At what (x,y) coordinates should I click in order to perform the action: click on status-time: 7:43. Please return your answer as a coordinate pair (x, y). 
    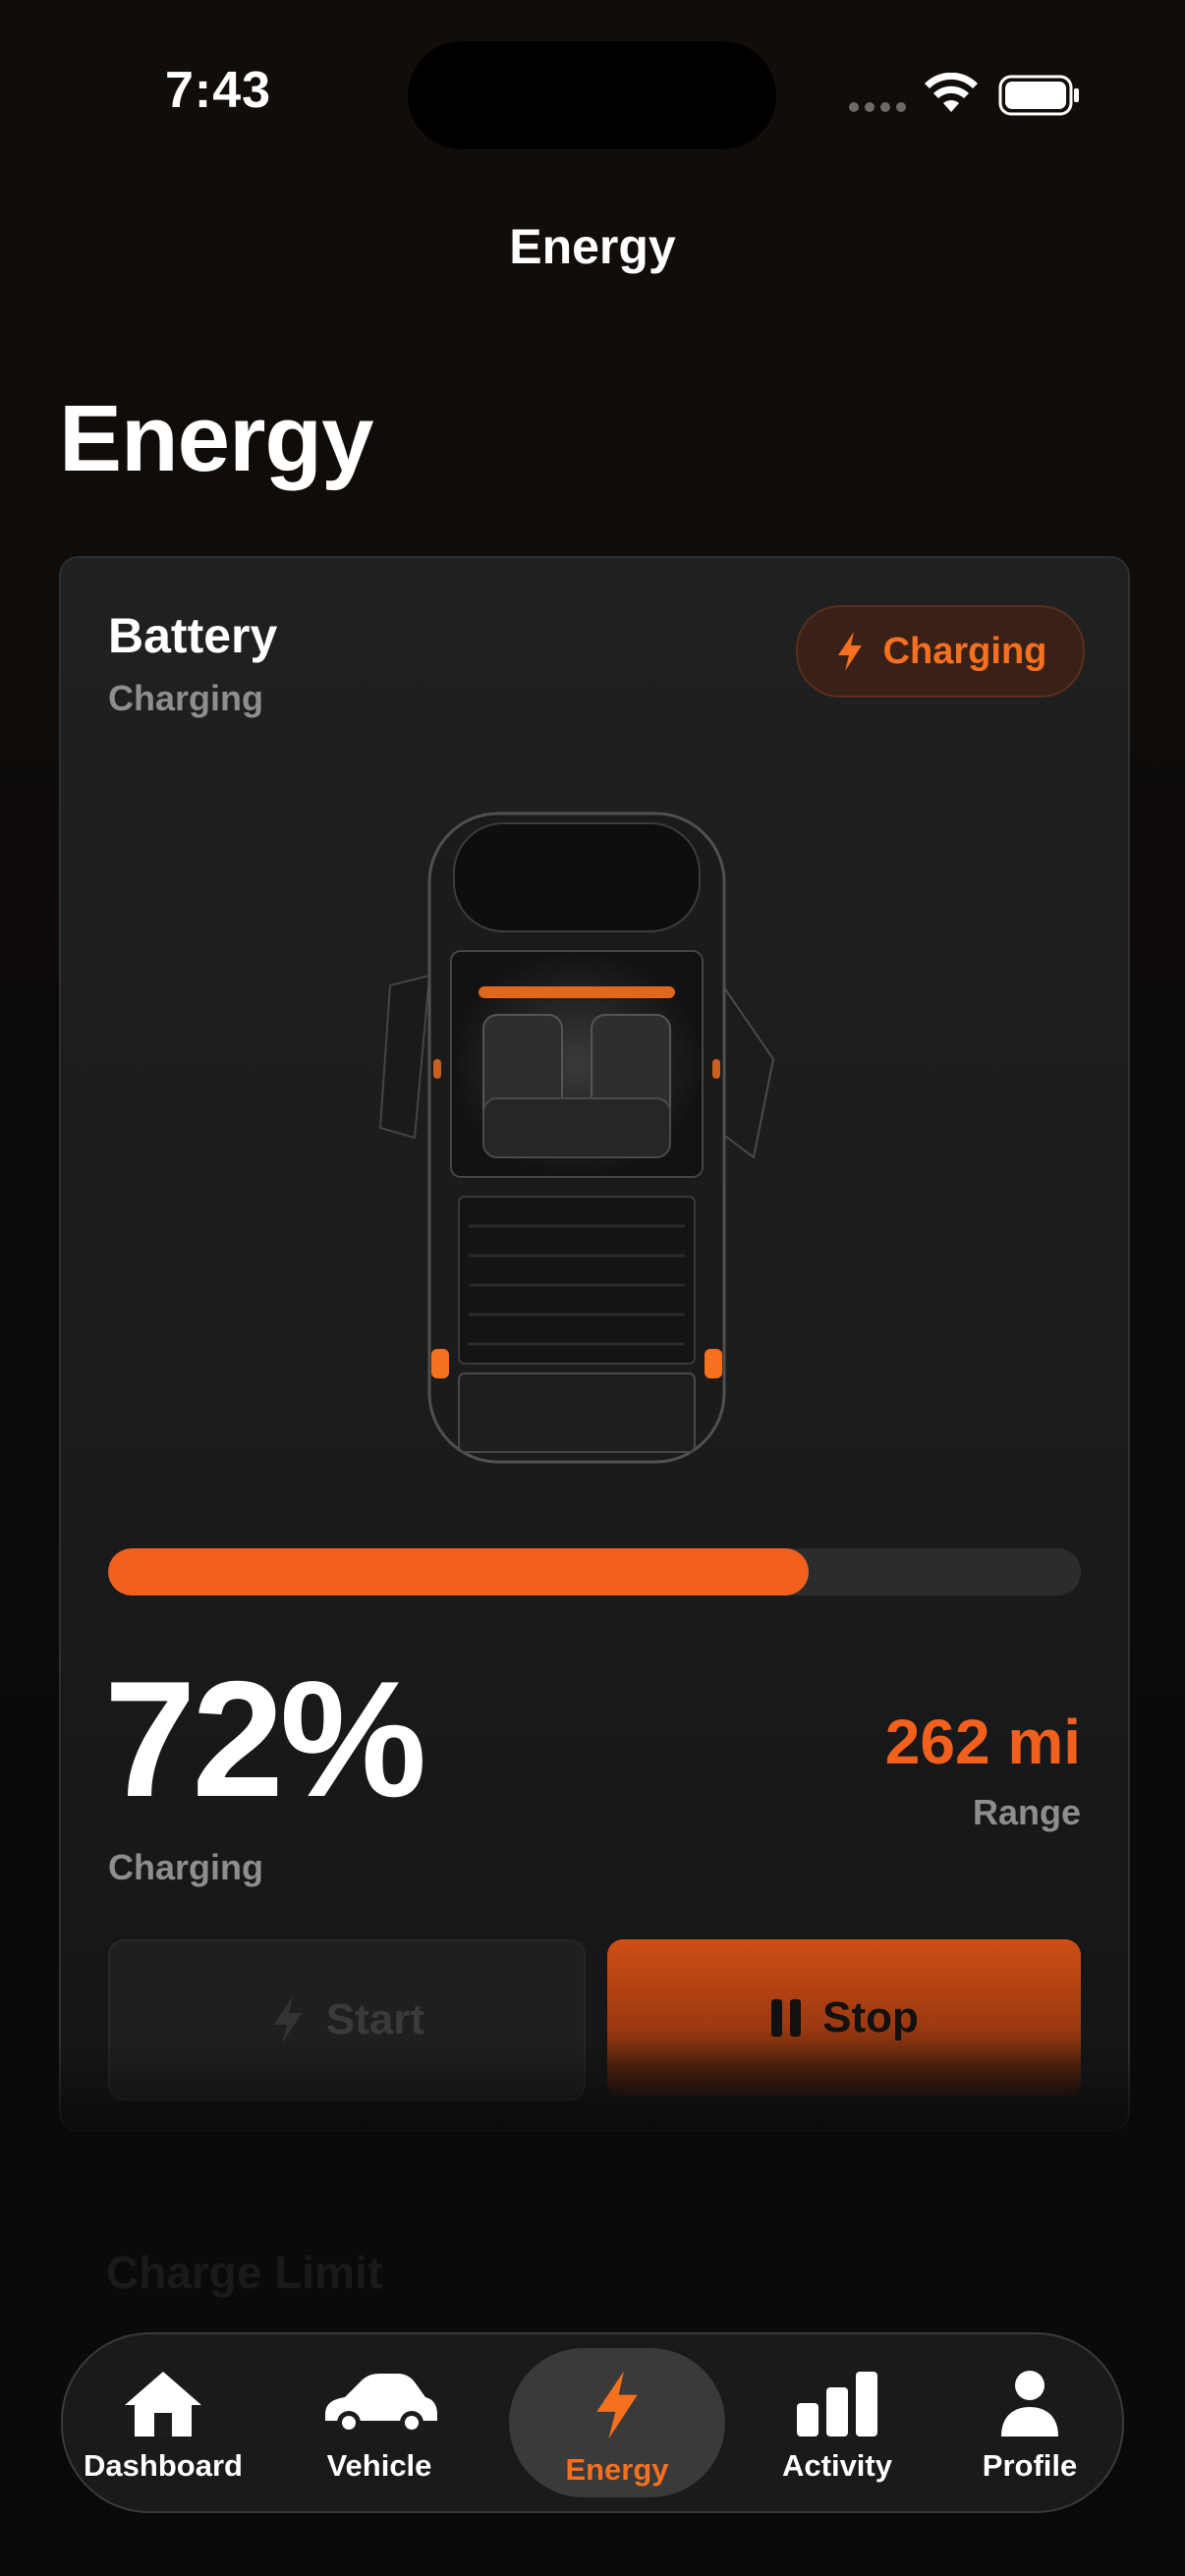
    Looking at the image, I should click on (219, 90).